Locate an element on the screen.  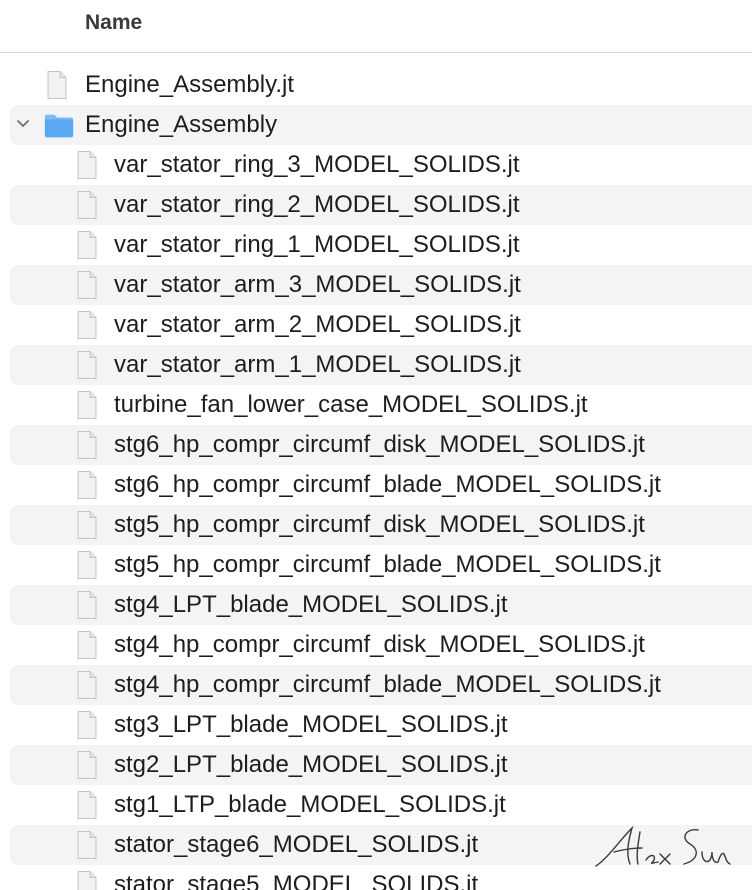
file-row: stator_stage6_MODEL_SOLIDS.jt is located at coordinates (381, 845).